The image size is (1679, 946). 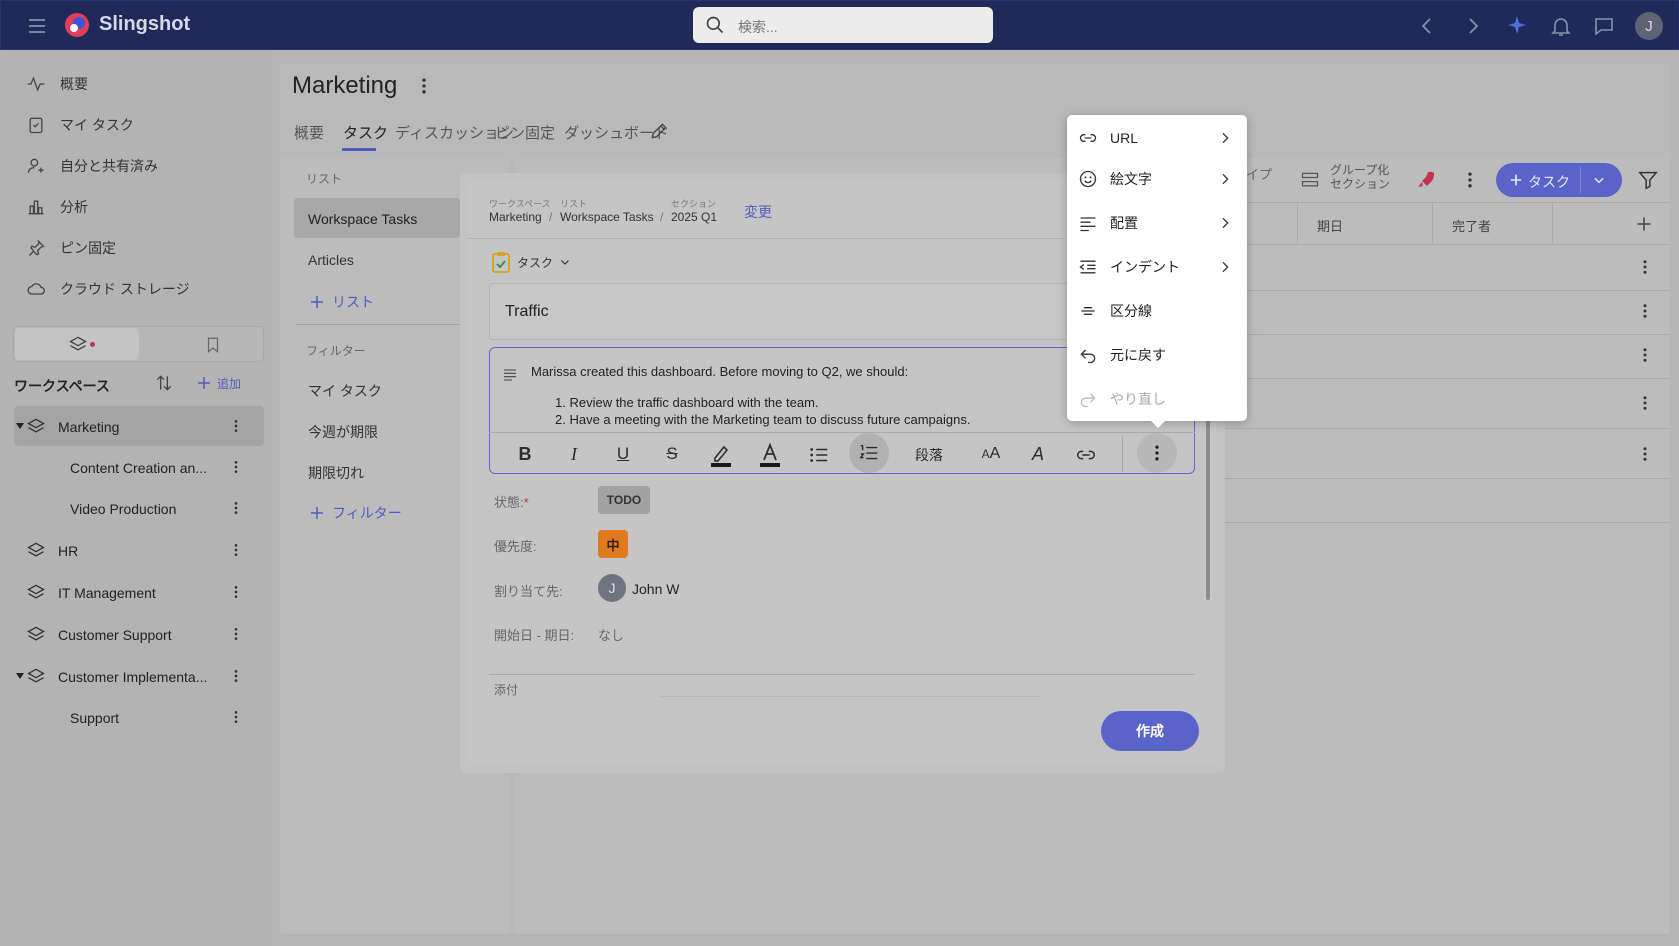 What do you see at coordinates (758, 212) in the screenshot?
I see `change-location-link: 変更` at bounding box center [758, 212].